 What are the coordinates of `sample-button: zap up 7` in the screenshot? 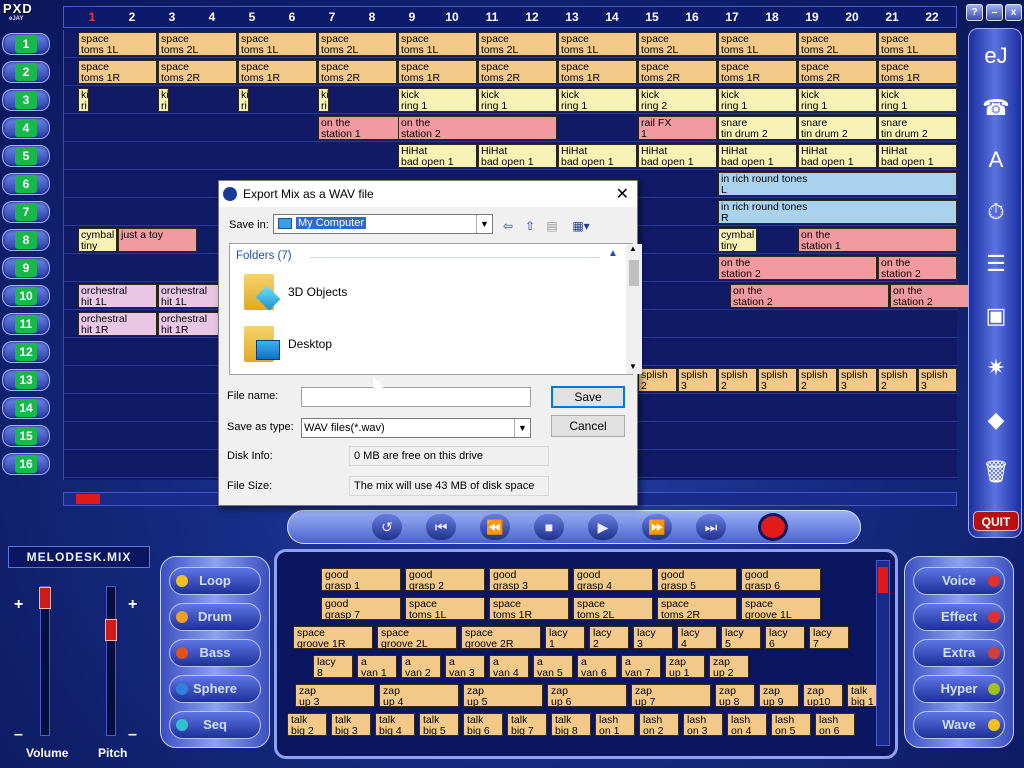 It's located at (671, 695).